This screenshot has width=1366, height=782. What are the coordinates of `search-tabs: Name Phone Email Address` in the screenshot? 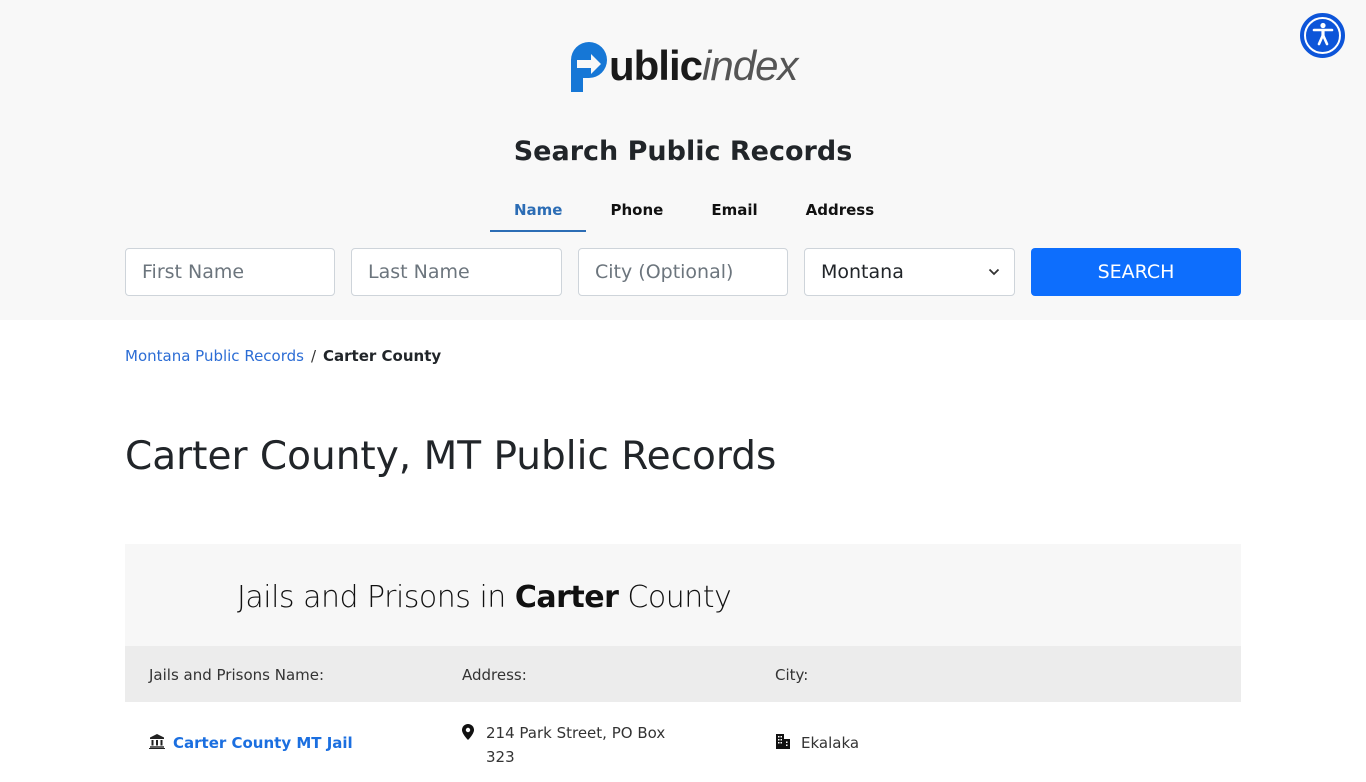 It's located at (694, 214).